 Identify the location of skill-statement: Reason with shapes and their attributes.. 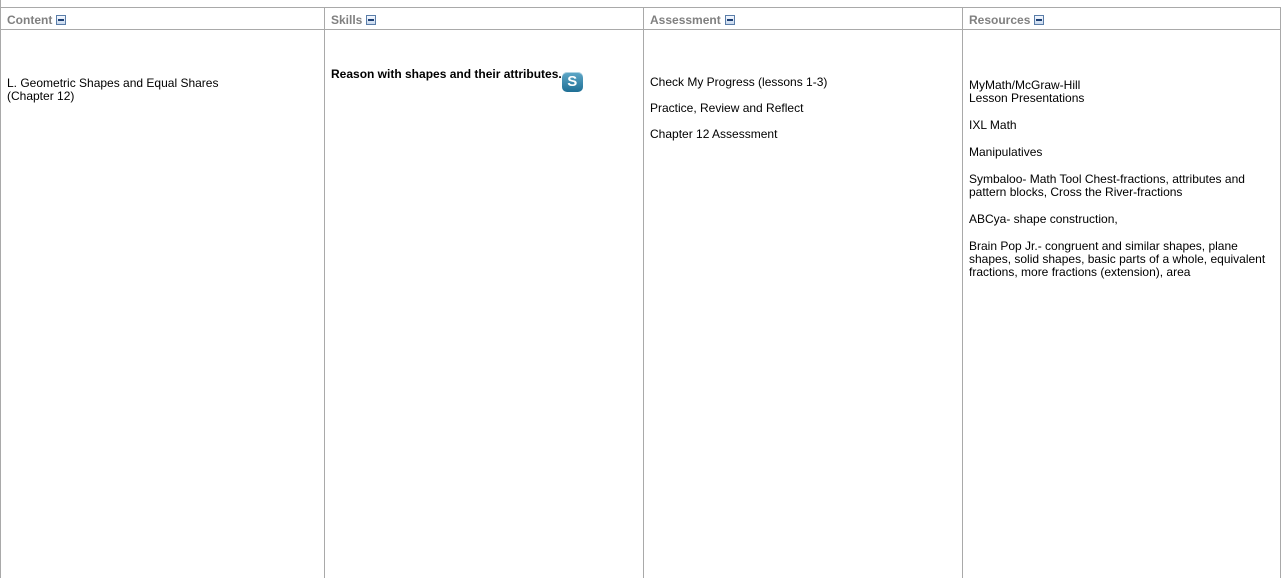
(446, 74).